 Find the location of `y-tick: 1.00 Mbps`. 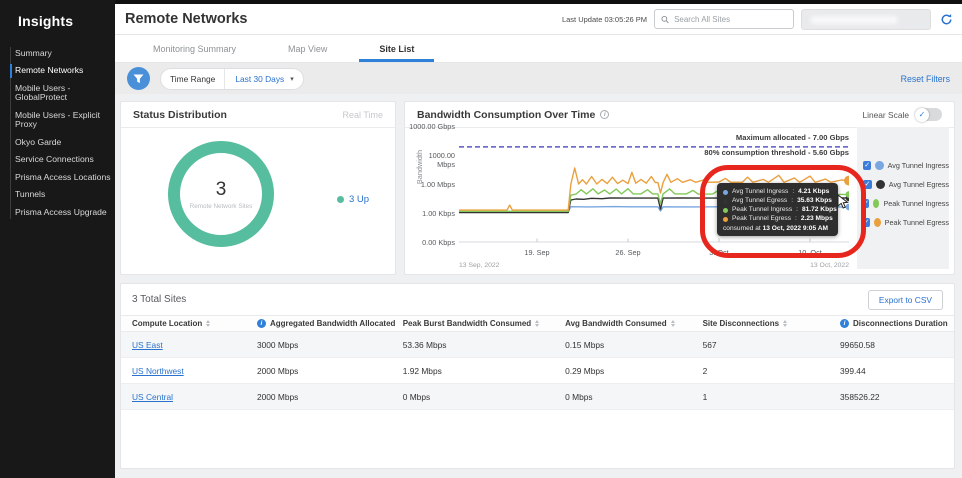

y-tick: 1.00 Mbps is located at coordinates (437, 184).